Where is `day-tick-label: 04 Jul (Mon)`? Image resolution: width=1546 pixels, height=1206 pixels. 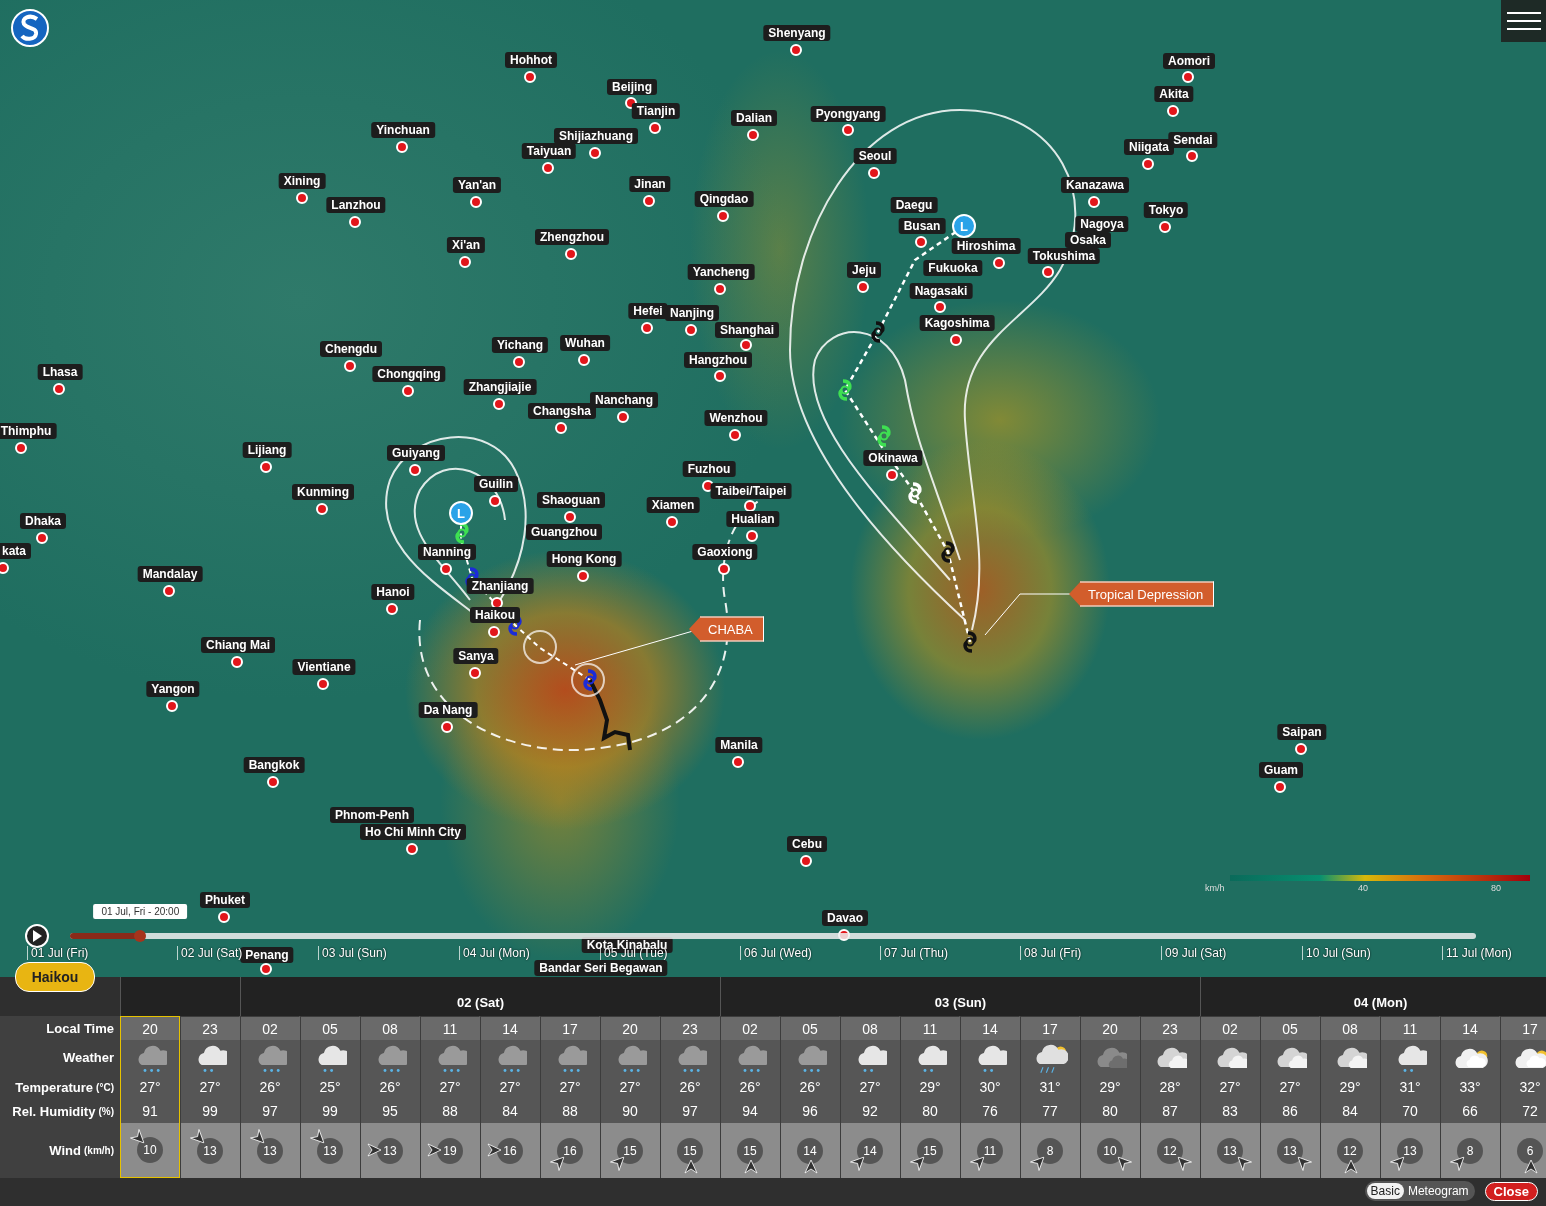
day-tick-label: 04 Jul (Mon) is located at coordinates (496, 953).